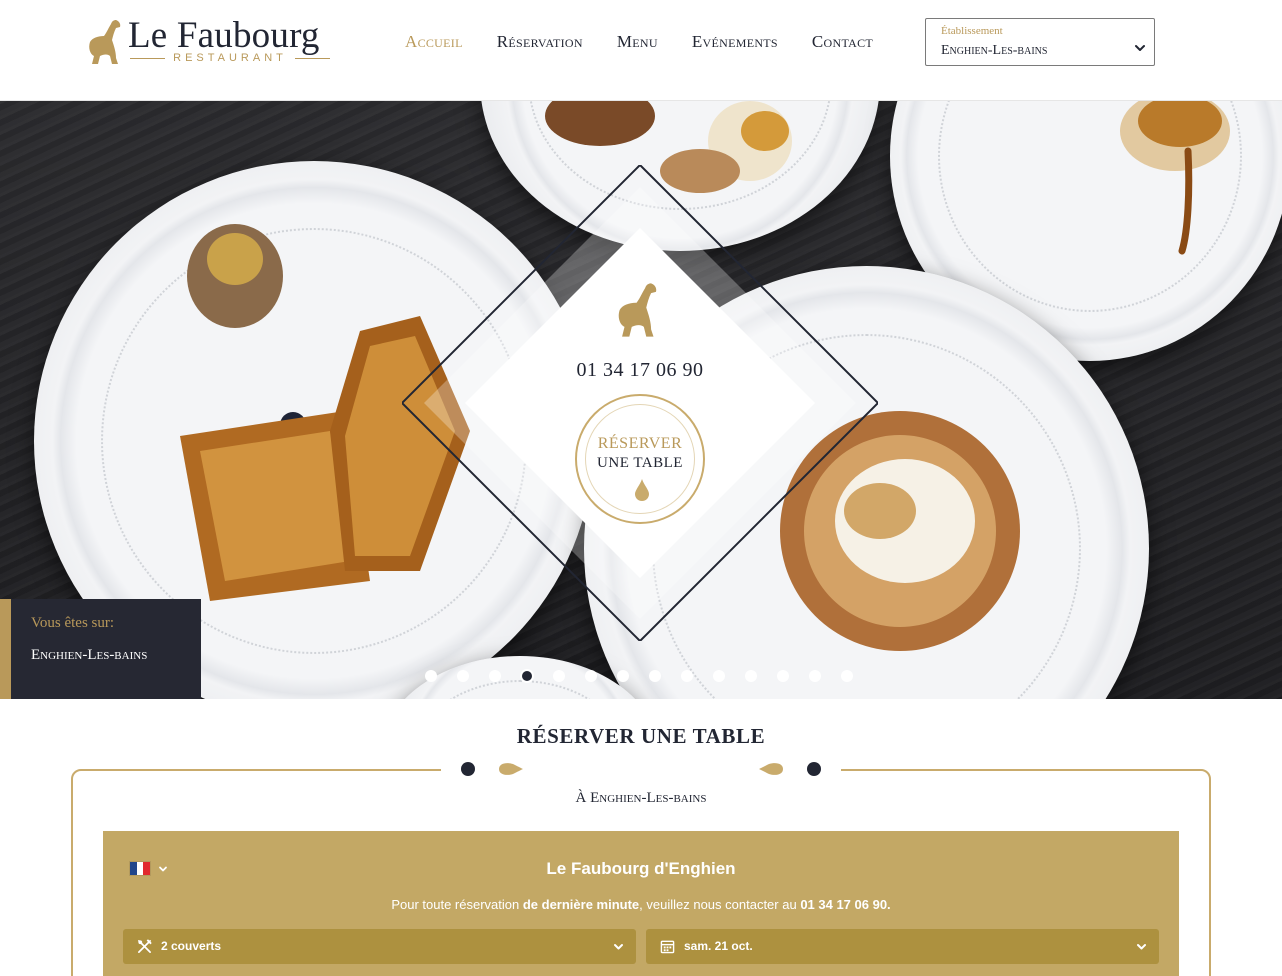 This screenshot has width=1282, height=976. What do you see at coordinates (434, 42) in the screenshot?
I see `nav-accueil: Accueil` at bounding box center [434, 42].